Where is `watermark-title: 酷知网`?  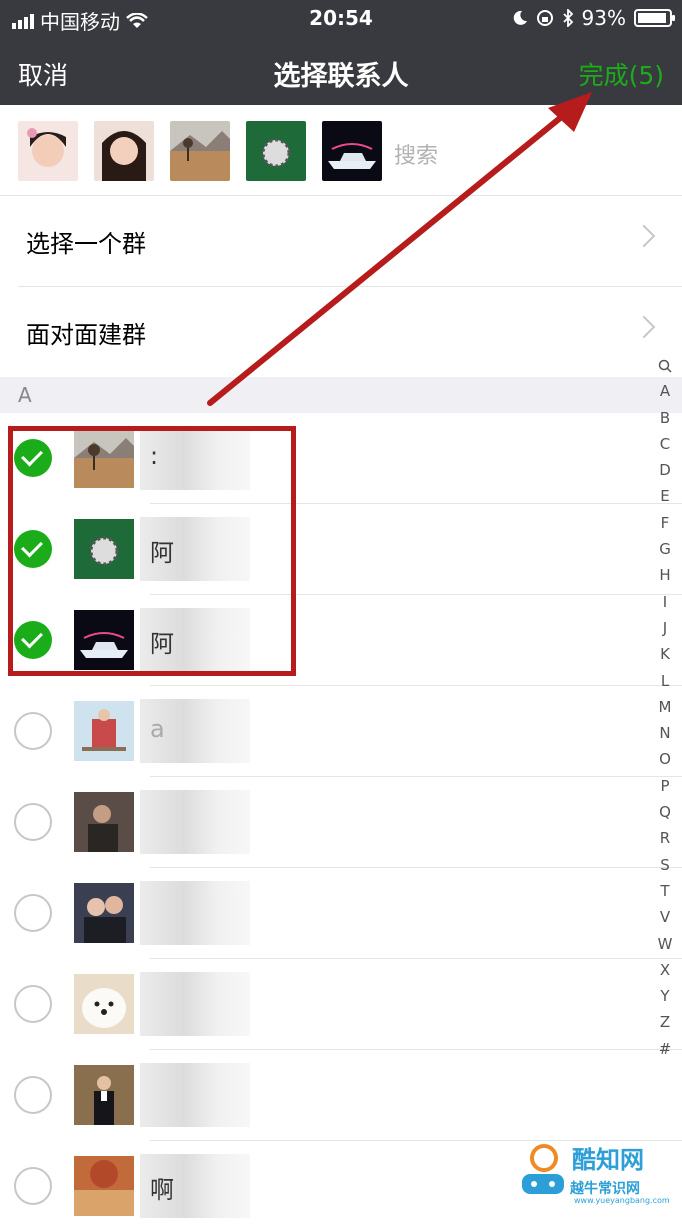 watermark-title: 酷知网 is located at coordinates (608, 1160).